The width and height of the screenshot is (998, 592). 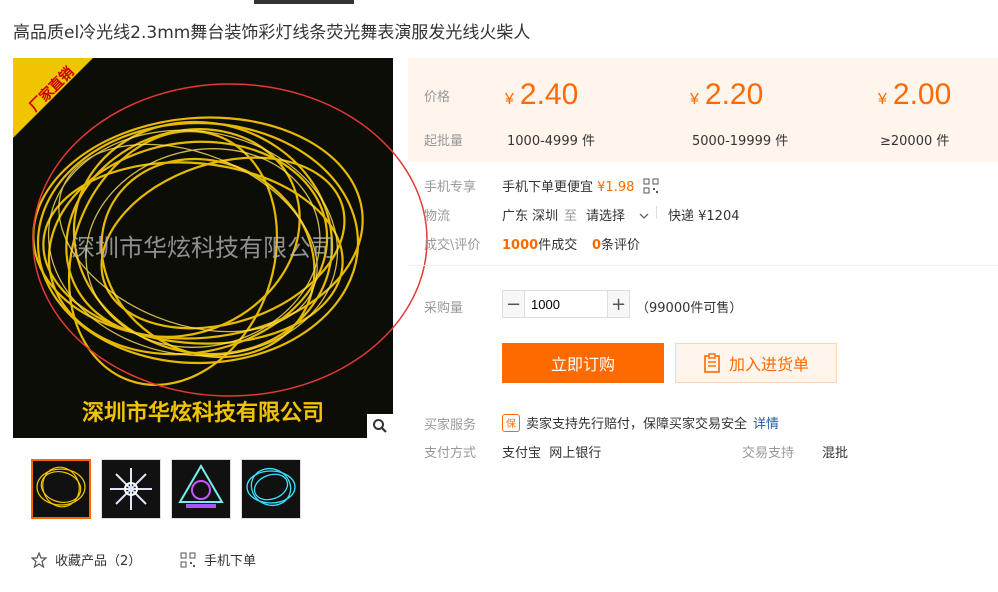 I want to click on range-tier-1: 1000-4999 件, so click(x=551, y=141).